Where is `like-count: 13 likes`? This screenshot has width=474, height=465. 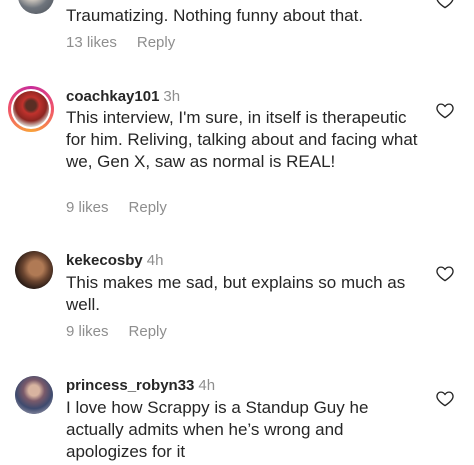
like-count: 13 likes is located at coordinates (91, 42).